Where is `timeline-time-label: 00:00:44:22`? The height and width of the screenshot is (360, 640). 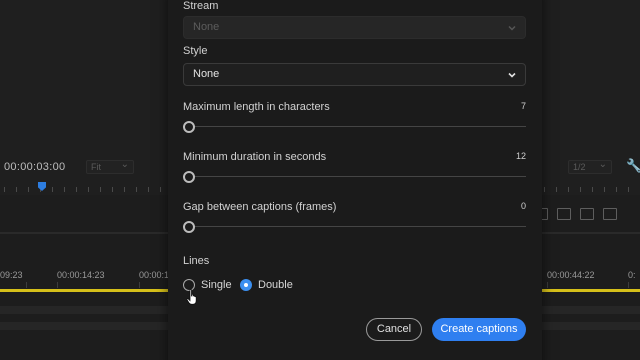
timeline-time-label: 00:00:44:22 is located at coordinates (571, 275).